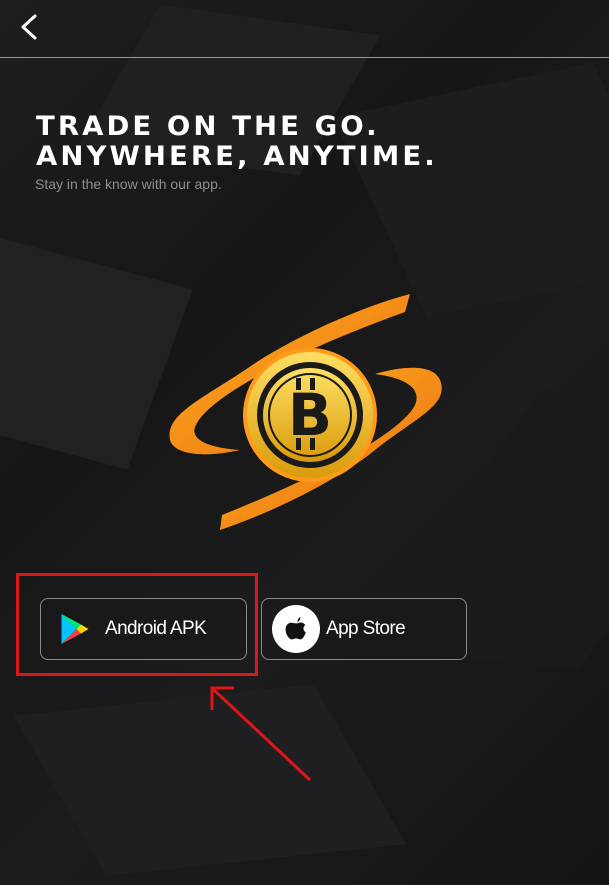 This screenshot has width=609, height=885. Describe the element at coordinates (471, 190) in the screenshot. I see `bg-shard` at that location.